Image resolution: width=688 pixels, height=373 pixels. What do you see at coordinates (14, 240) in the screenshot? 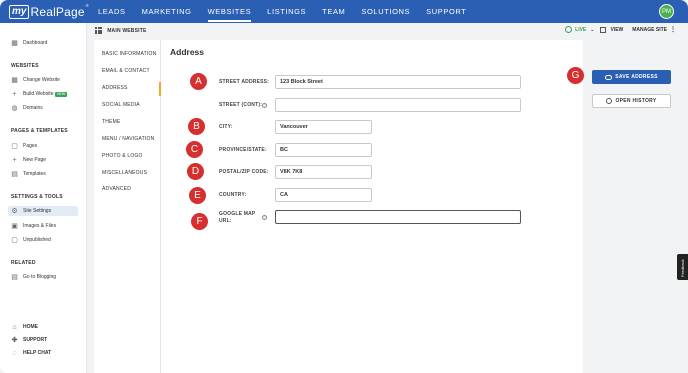
I see `unpublished-icon: ▢` at bounding box center [14, 240].